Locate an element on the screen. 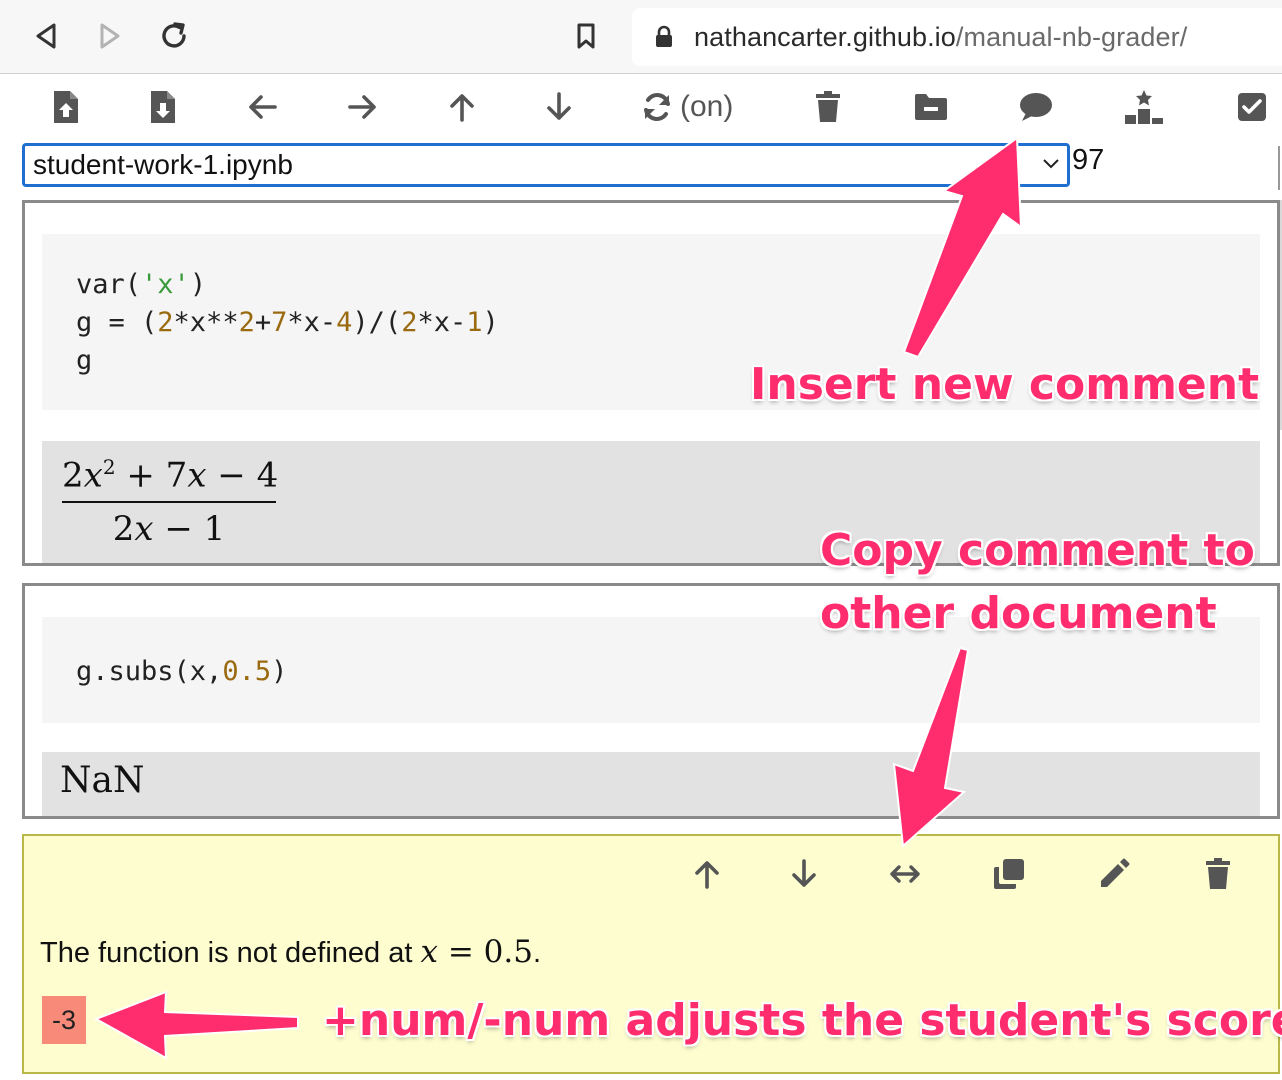 This screenshot has width=1282, height=1080. arrow-left-icon is located at coordinates (263, 107).